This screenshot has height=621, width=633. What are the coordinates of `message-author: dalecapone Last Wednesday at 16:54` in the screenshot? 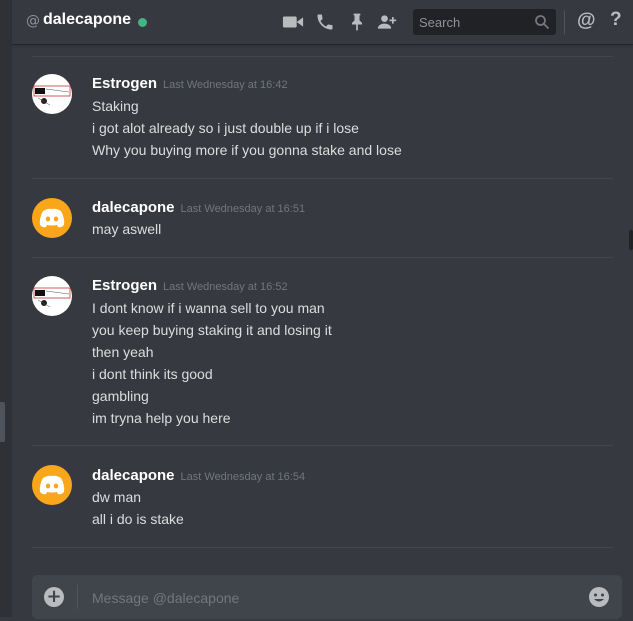 It's located at (198, 475).